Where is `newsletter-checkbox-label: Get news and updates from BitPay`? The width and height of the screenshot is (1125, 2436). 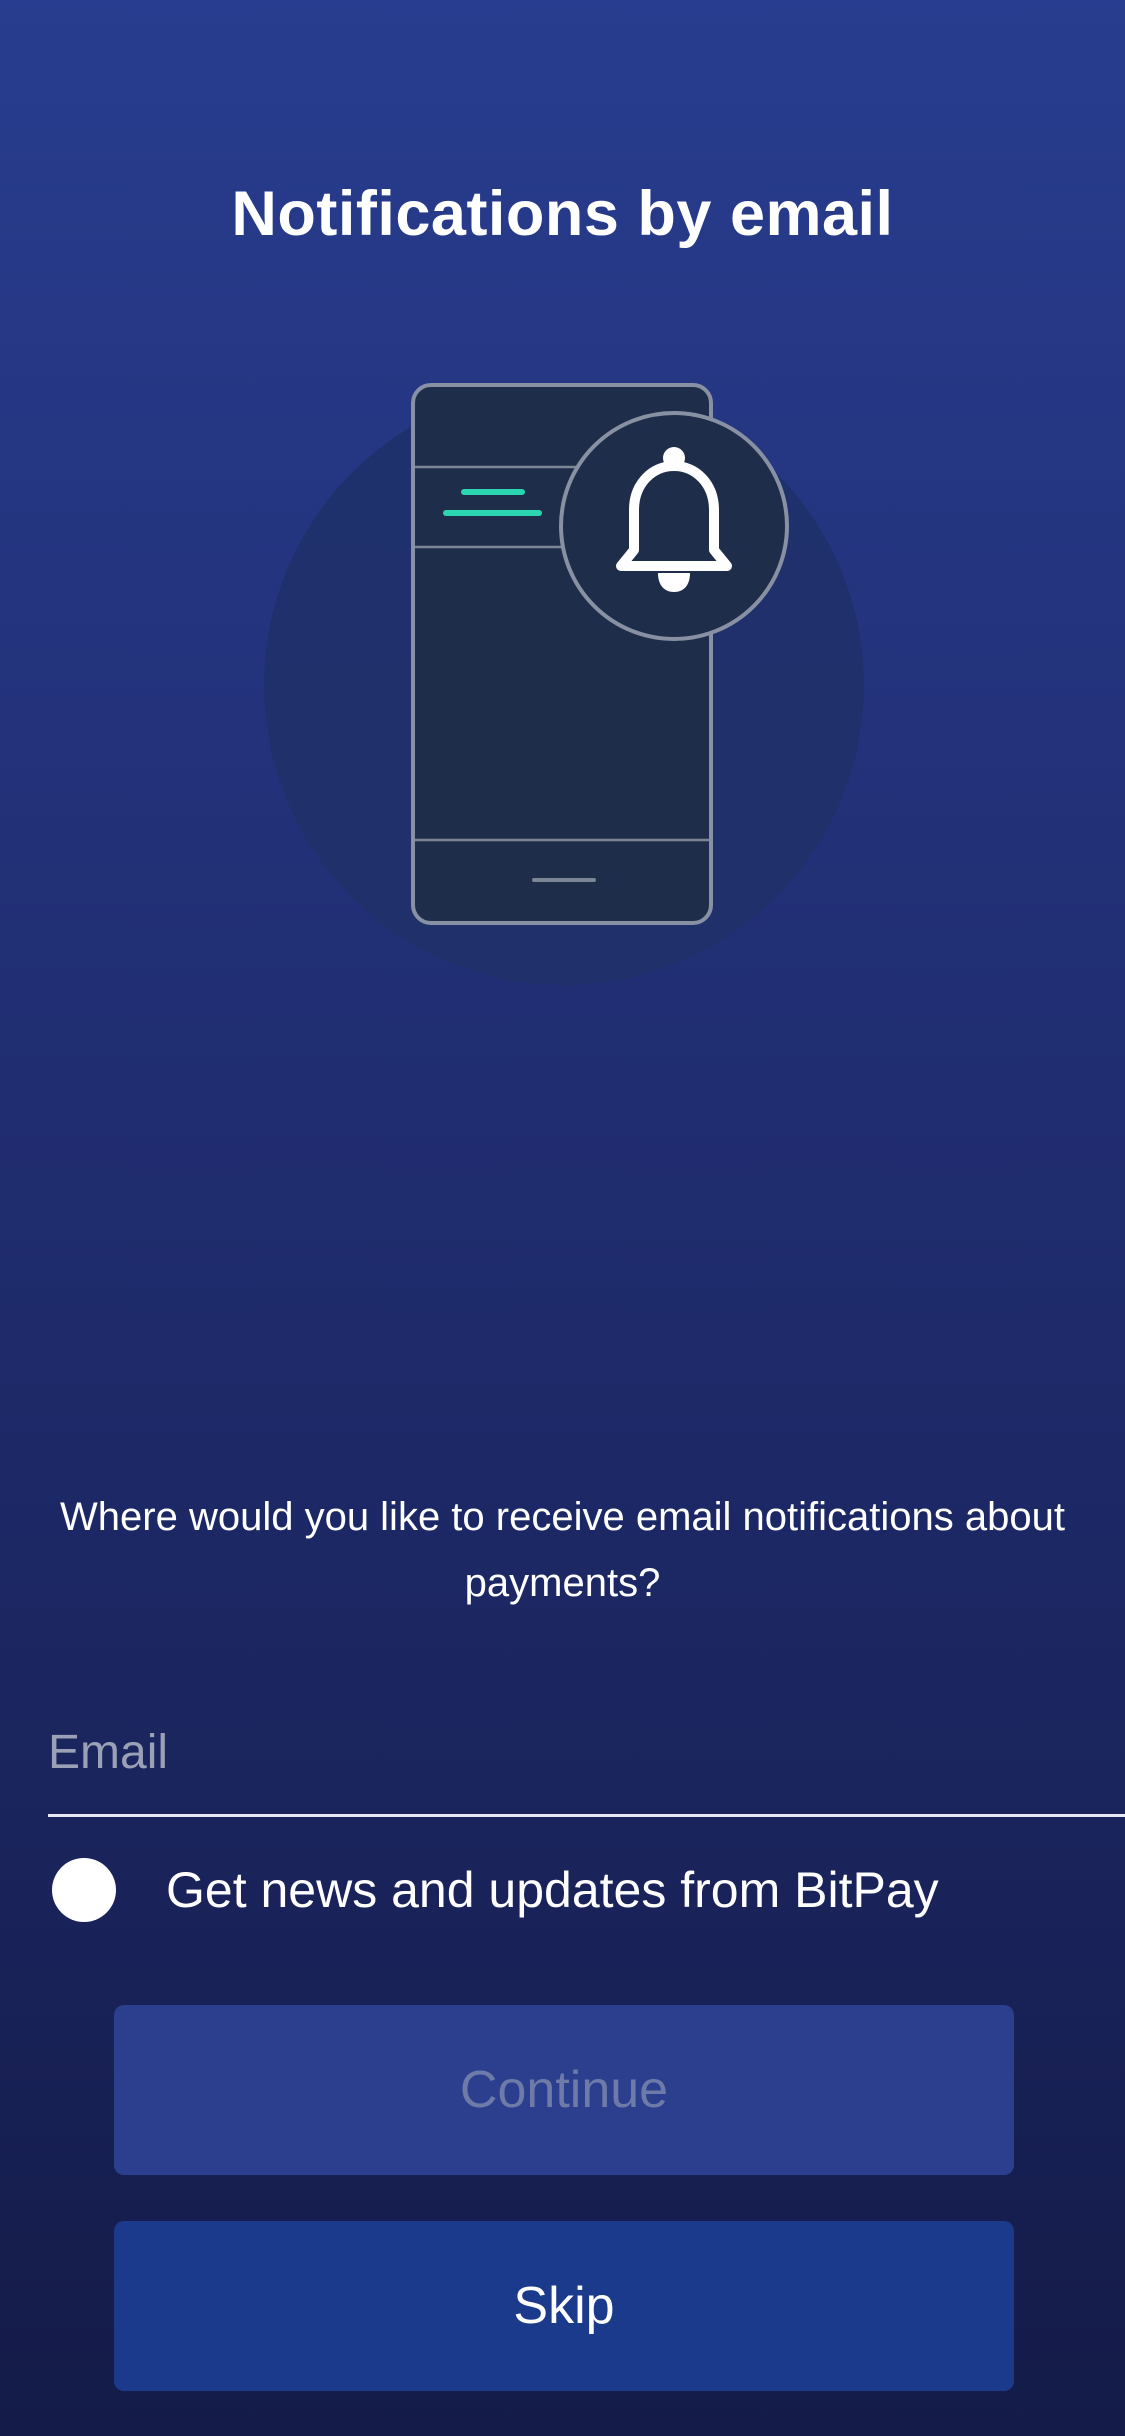 newsletter-checkbox-label: Get news and updates from BitPay is located at coordinates (552, 1890).